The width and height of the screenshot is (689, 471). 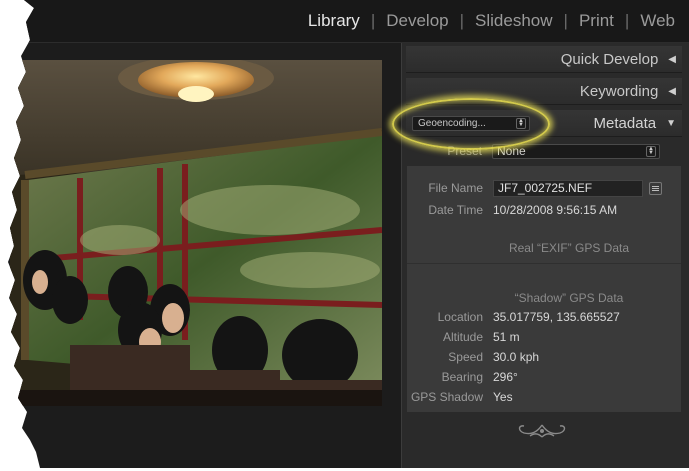 I want to click on file-name-field: JF7_002725.NEF, so click(x=568, y=188).